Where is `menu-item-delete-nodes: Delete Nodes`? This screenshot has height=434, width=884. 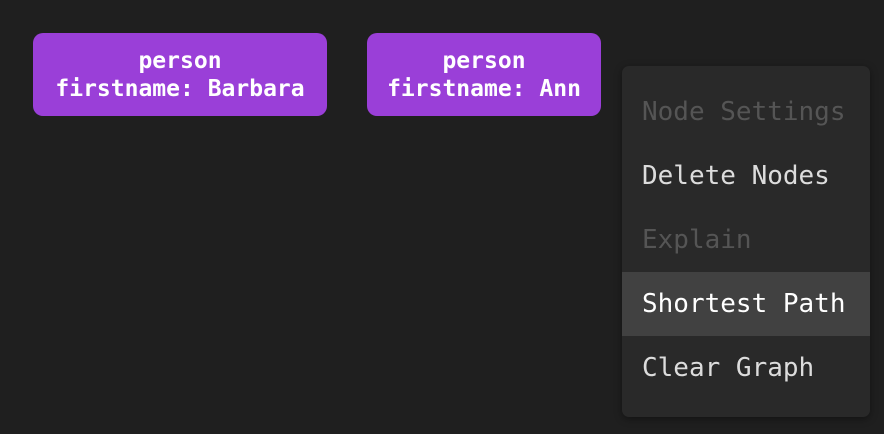 menu-item-delete-nodes: Delete Nodes is located at coordinates (746, 176).